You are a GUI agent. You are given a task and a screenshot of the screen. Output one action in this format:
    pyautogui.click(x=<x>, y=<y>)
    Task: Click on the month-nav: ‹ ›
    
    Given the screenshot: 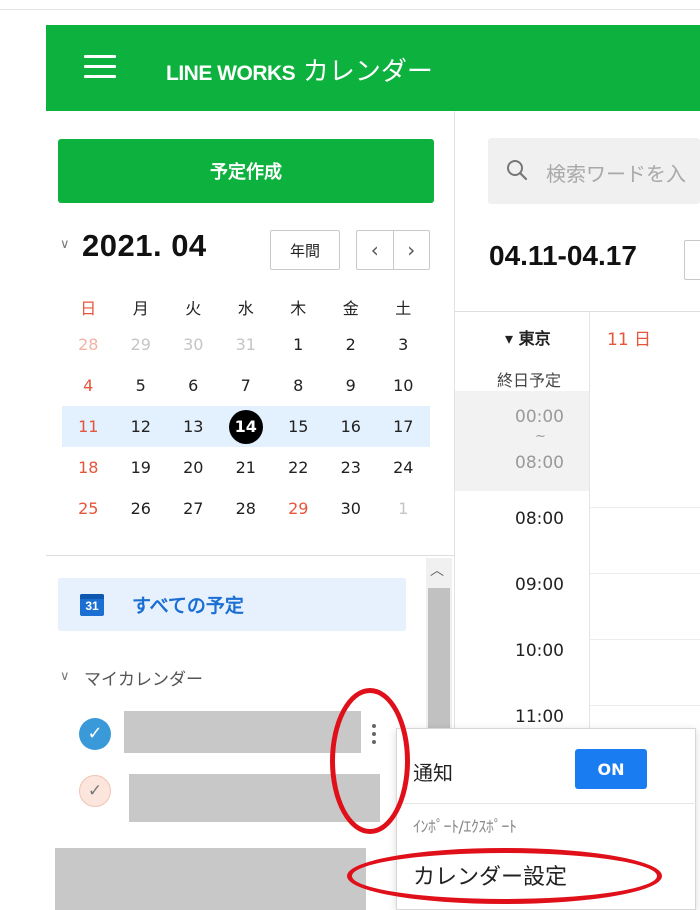 What is the action you would take?
    pyautogui.click(x=393, y=250)
    